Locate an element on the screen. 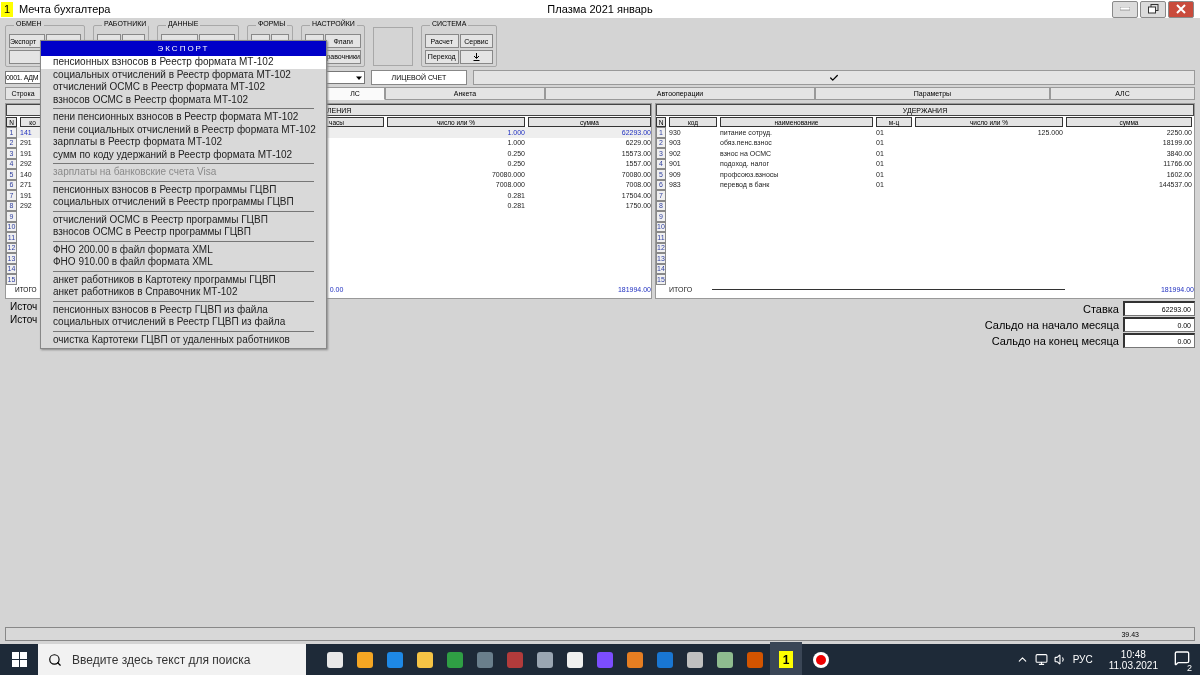  language-indicator: РУС is located at coordinates (1082, 659).